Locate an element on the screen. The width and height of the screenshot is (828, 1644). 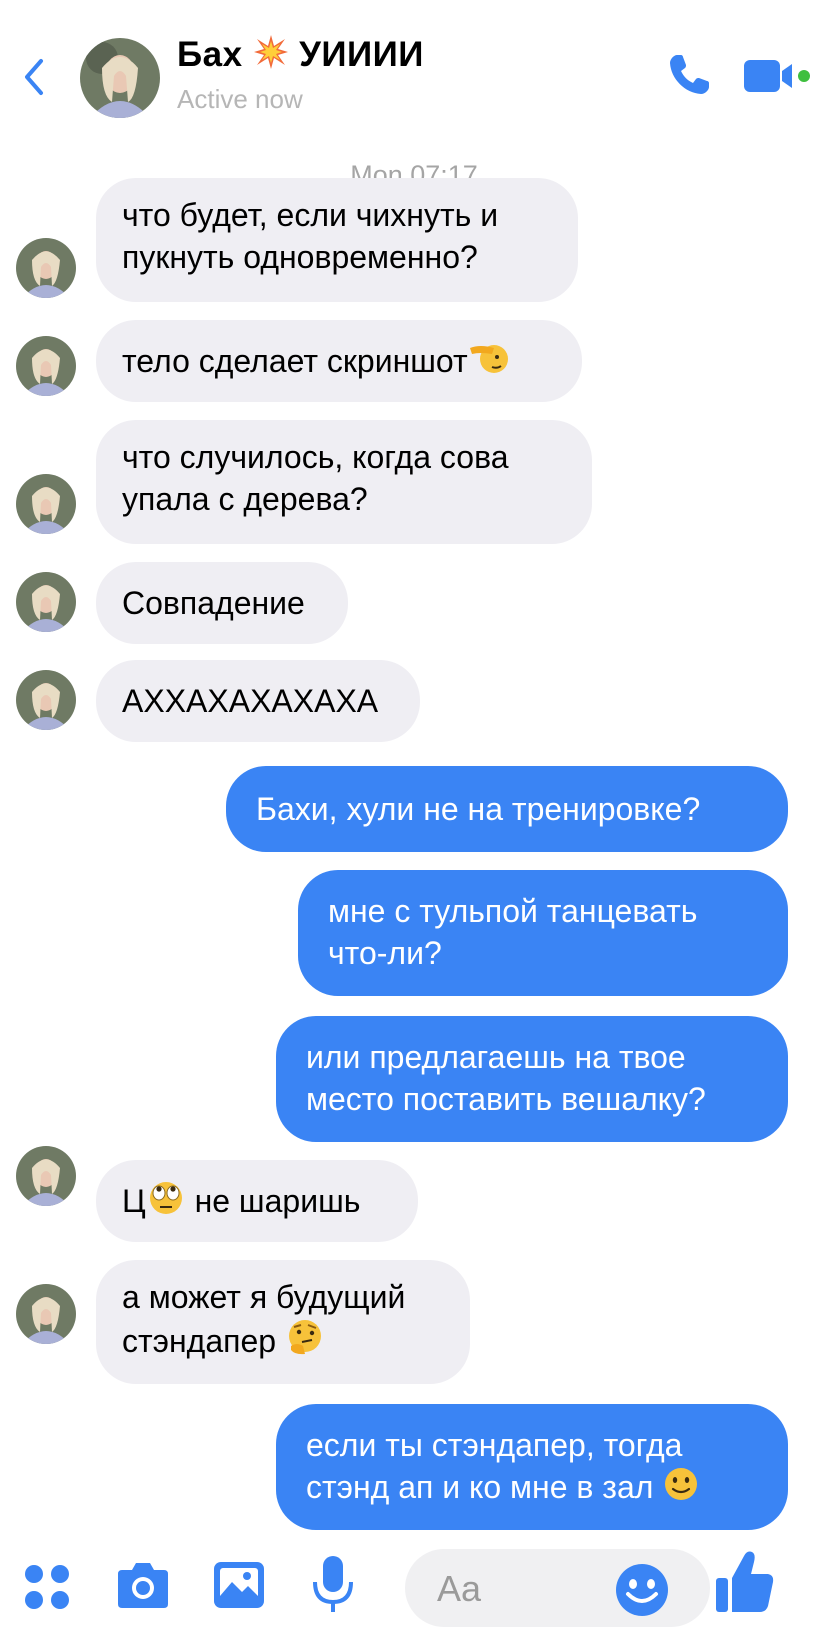
gallery-button is located at coordinates (239, 1585).